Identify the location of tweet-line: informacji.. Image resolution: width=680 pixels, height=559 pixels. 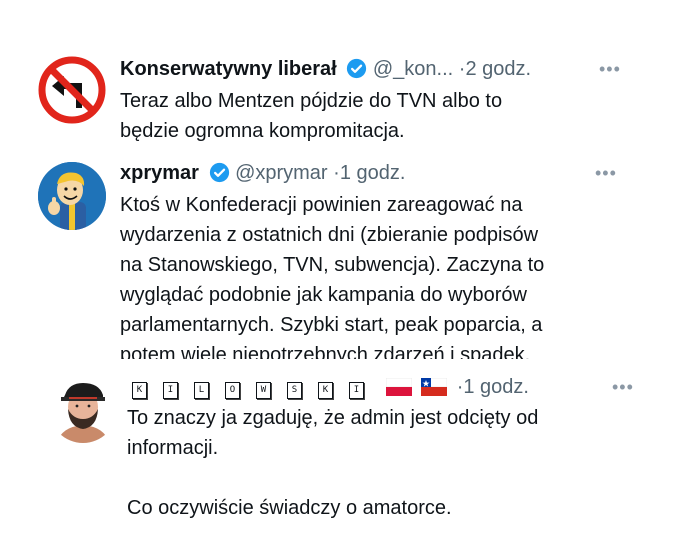
(173, 448).